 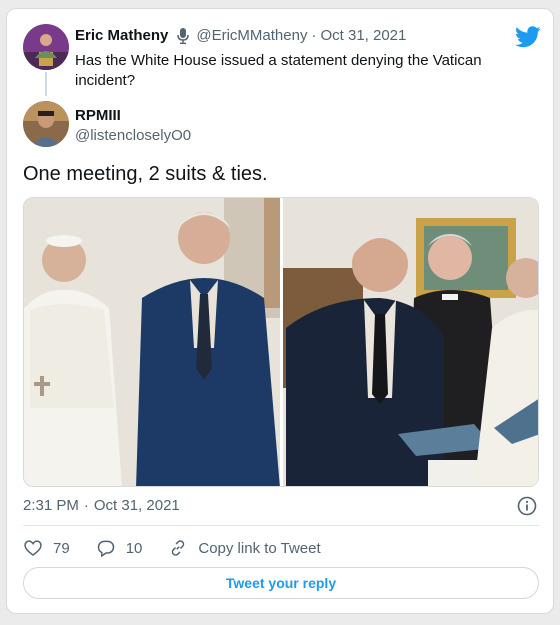 What do you see at coordinates (46, 124) in the screenshot?
I see `author-avatar` at bounding box center [46, 124].